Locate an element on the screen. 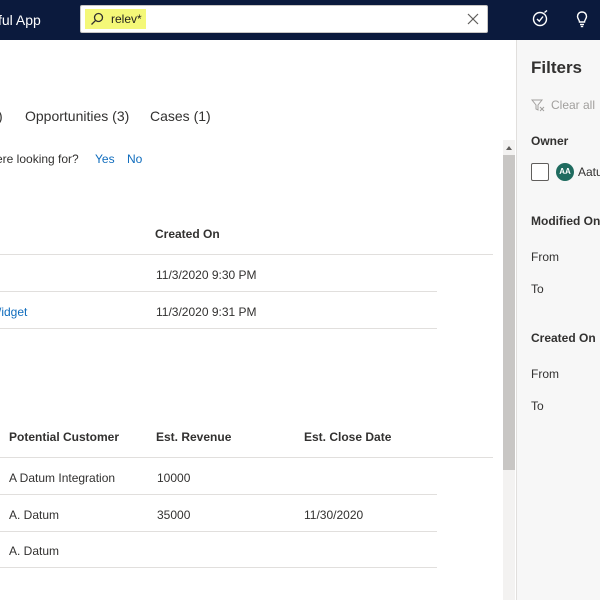  top-bar: ful App relev* is located at coordinates (300, 20).